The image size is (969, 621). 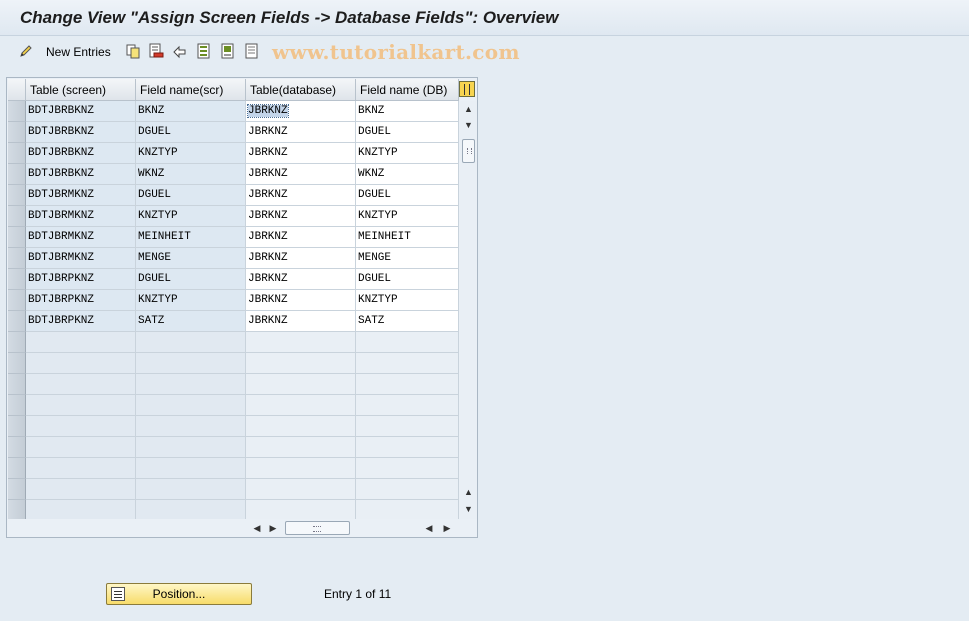 I want to click on field-name-db-cell: BKNZ, so click(x=407, y=111).